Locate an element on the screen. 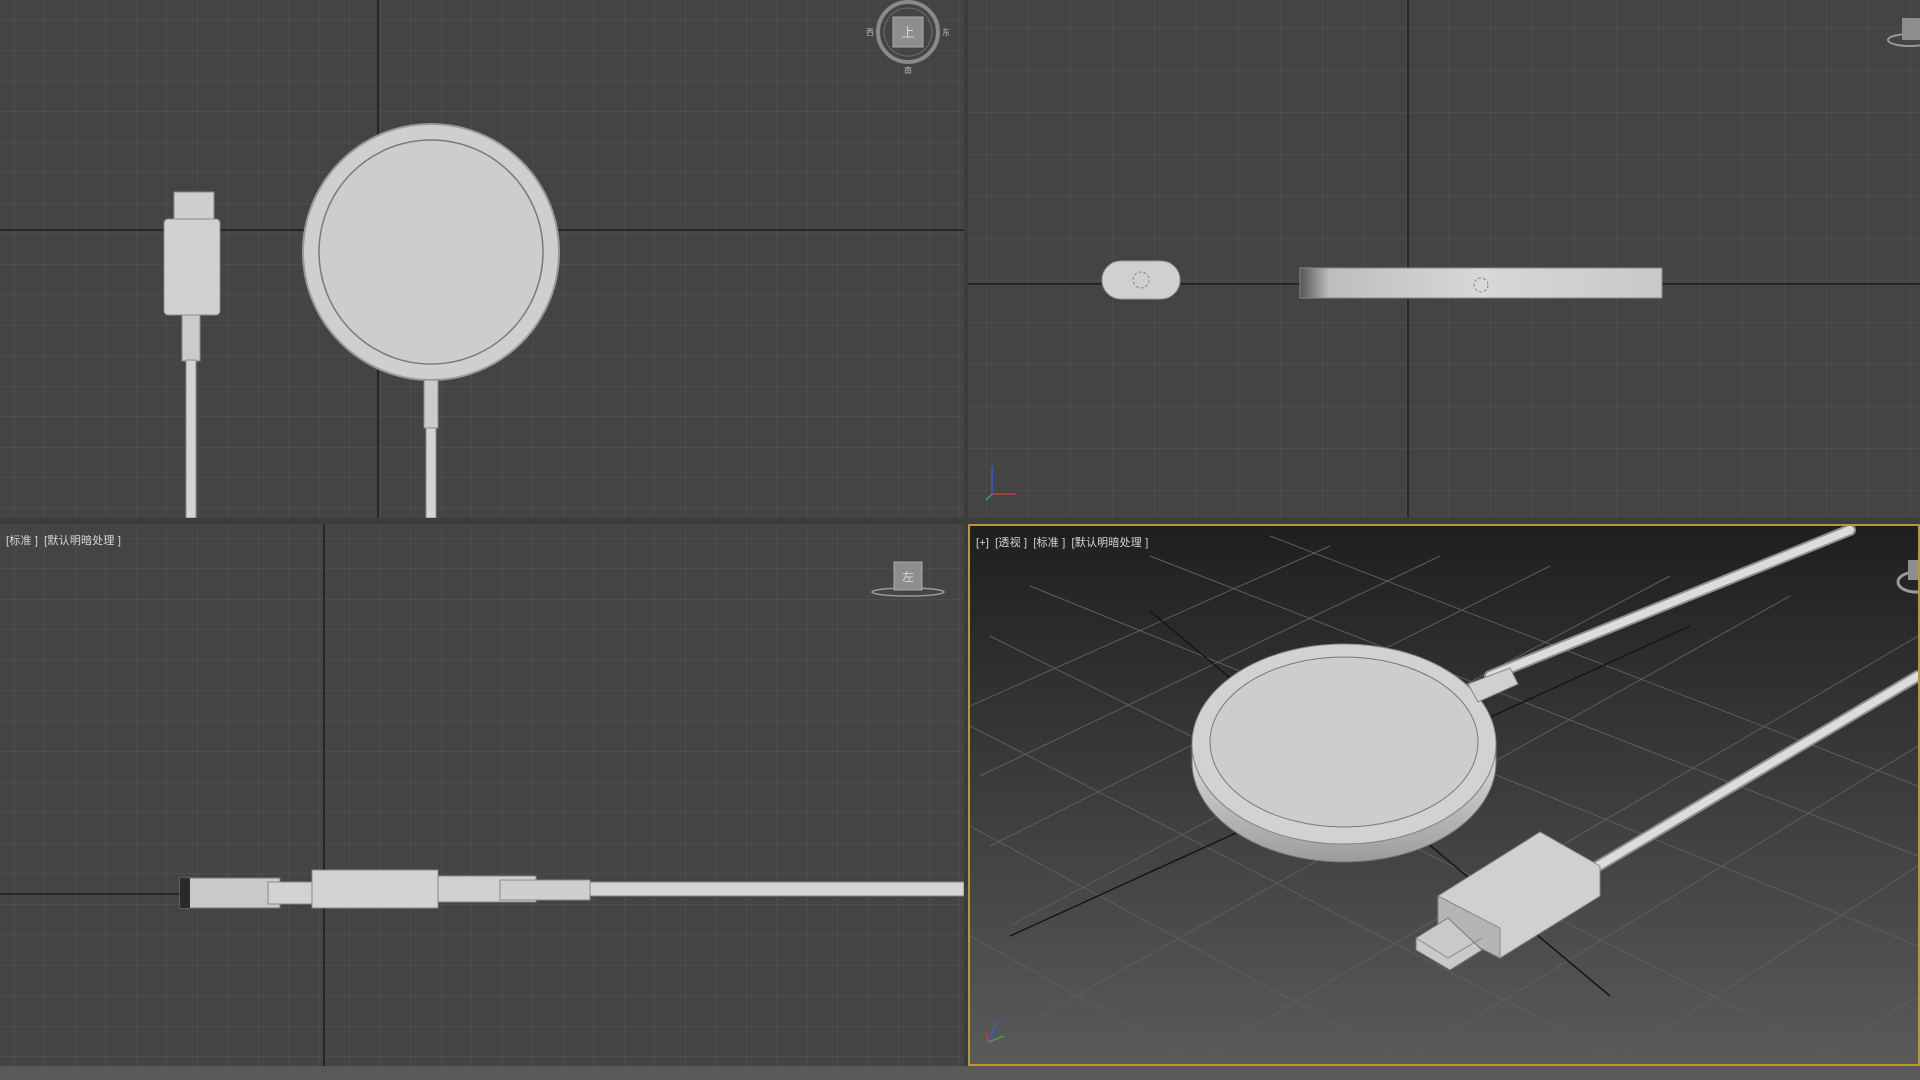  charger-puck-front is located at coordinates (1481, 283).